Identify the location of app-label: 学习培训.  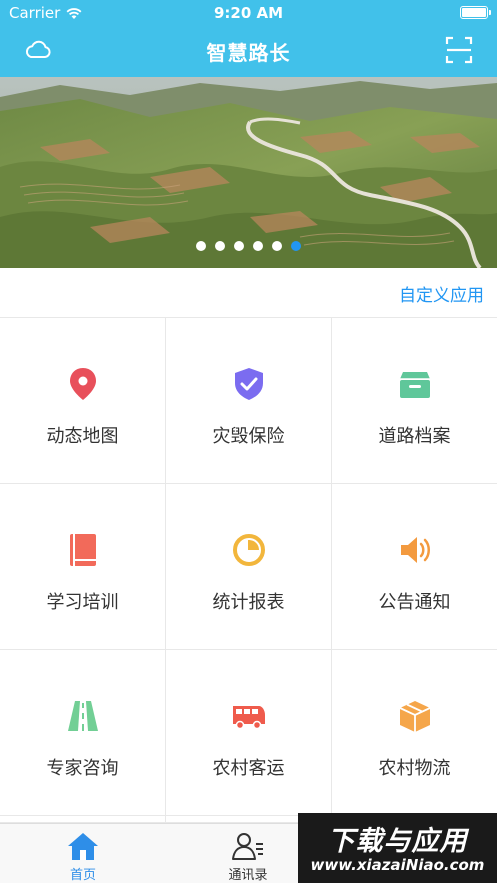
(82, 602).